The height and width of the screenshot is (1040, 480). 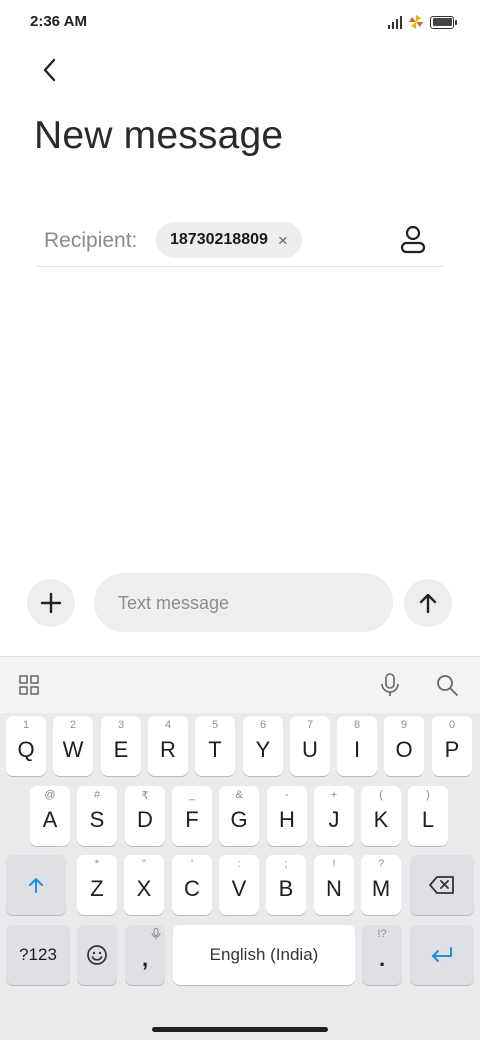 I want to click on key-w: 2W, so click(x=73, y=746).